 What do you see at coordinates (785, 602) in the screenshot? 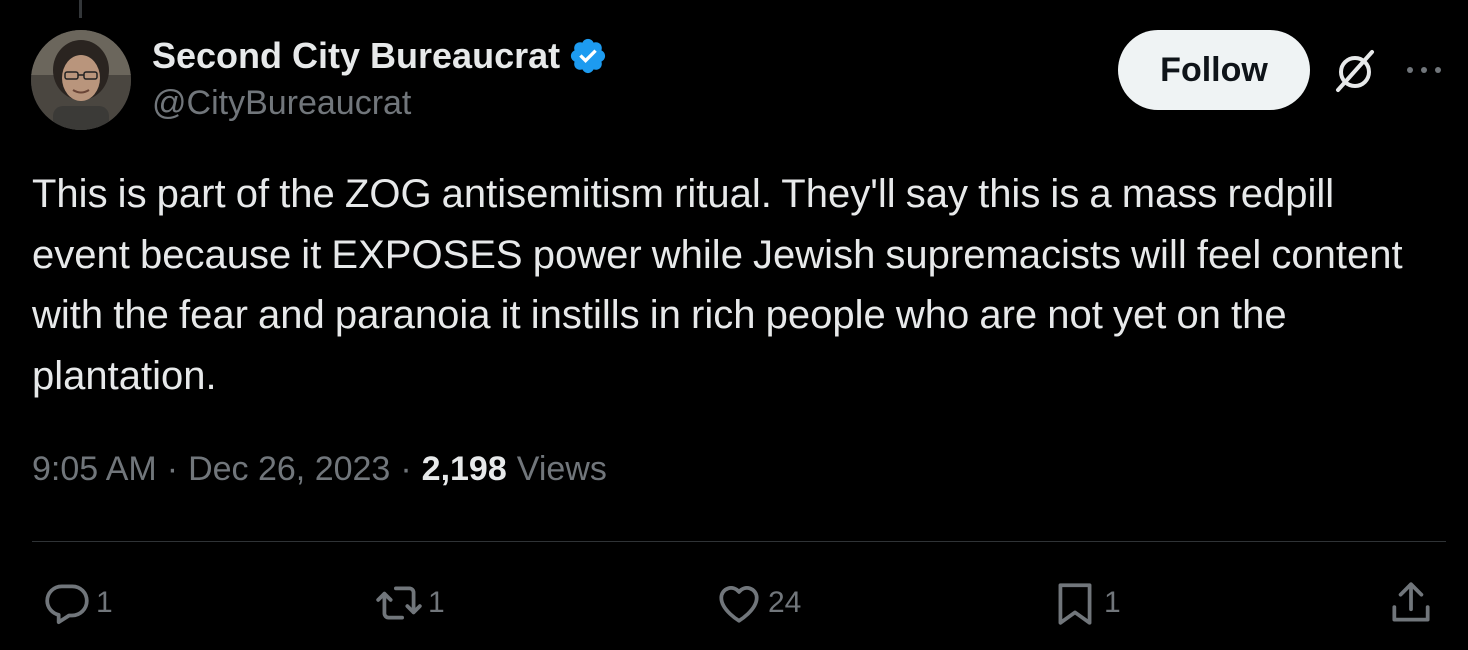
I see `like-count: 24` at bounding box center [785, 602].